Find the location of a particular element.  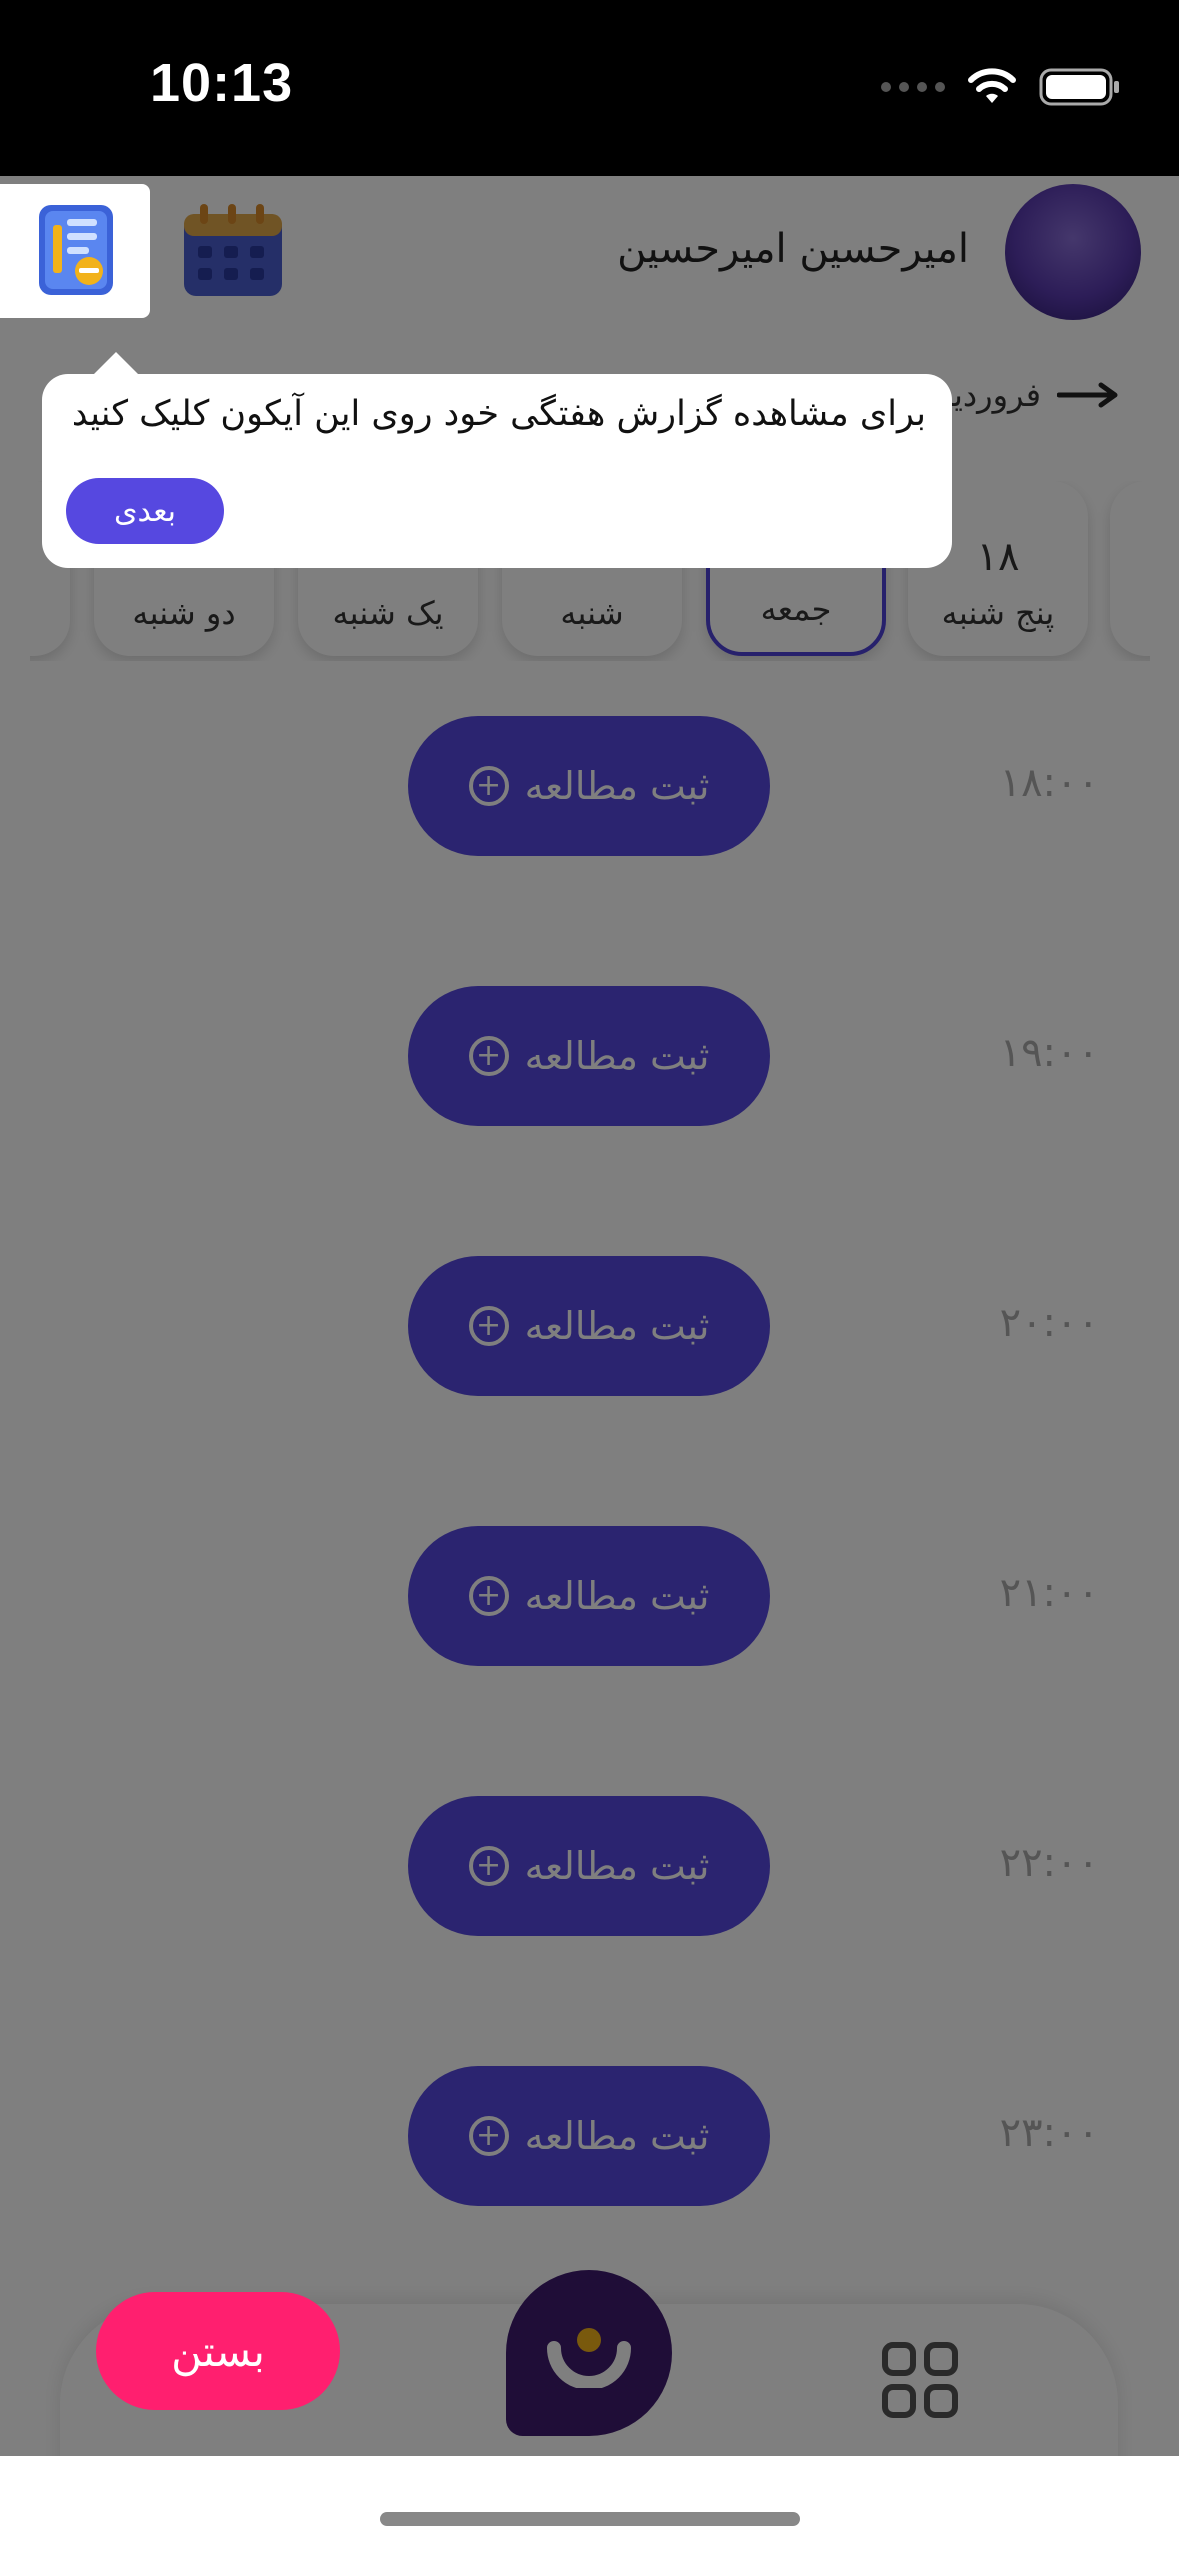

status-bar: 10:13 is located at coordinates (589, 88).